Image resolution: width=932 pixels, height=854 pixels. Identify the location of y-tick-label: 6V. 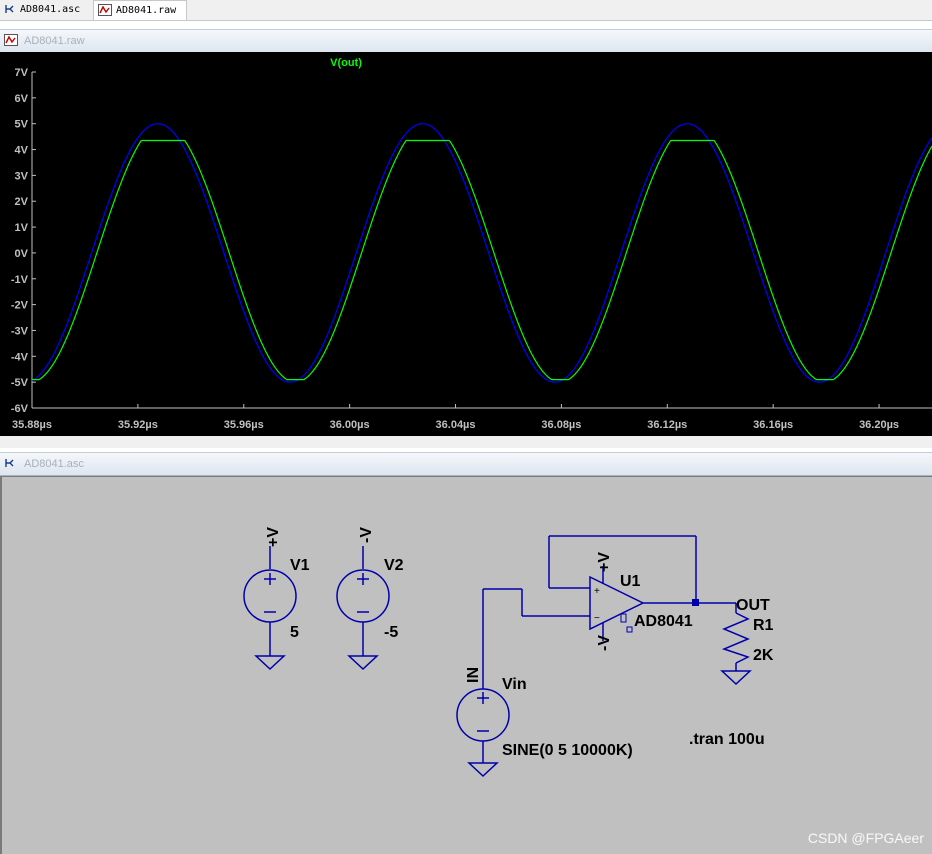
(22, 99).